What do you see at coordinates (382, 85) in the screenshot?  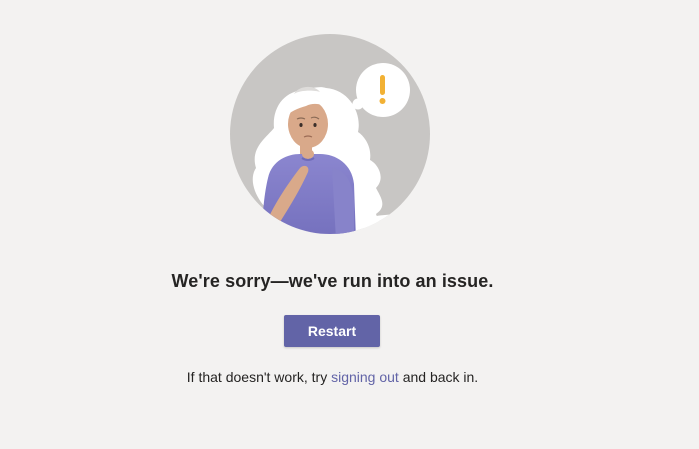 I see `exclamation-icon` at bounding box center [382, 85].